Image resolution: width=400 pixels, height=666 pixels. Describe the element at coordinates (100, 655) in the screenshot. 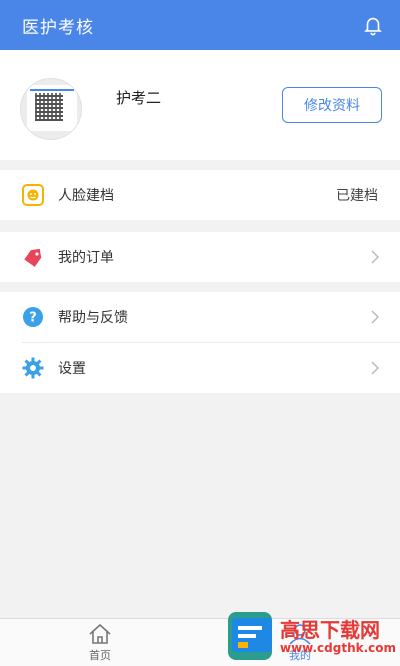

I see `tab-home-label: 首页` at that location.